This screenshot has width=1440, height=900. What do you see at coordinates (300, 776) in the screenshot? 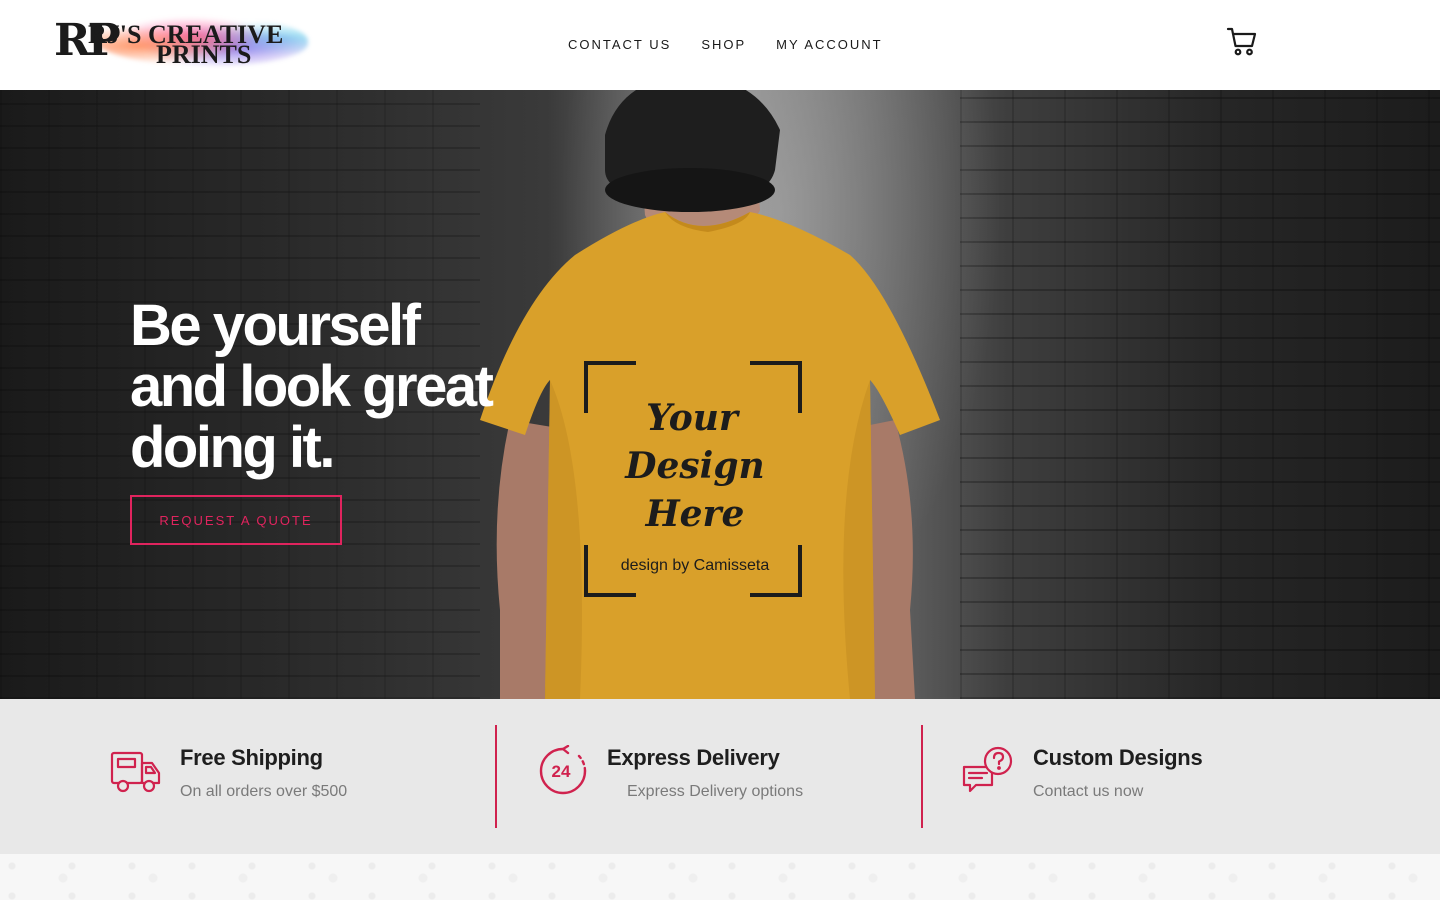
I see `feature-free-shipping: Free Shipping On all orders over $500` at bounding box center [300, 776].